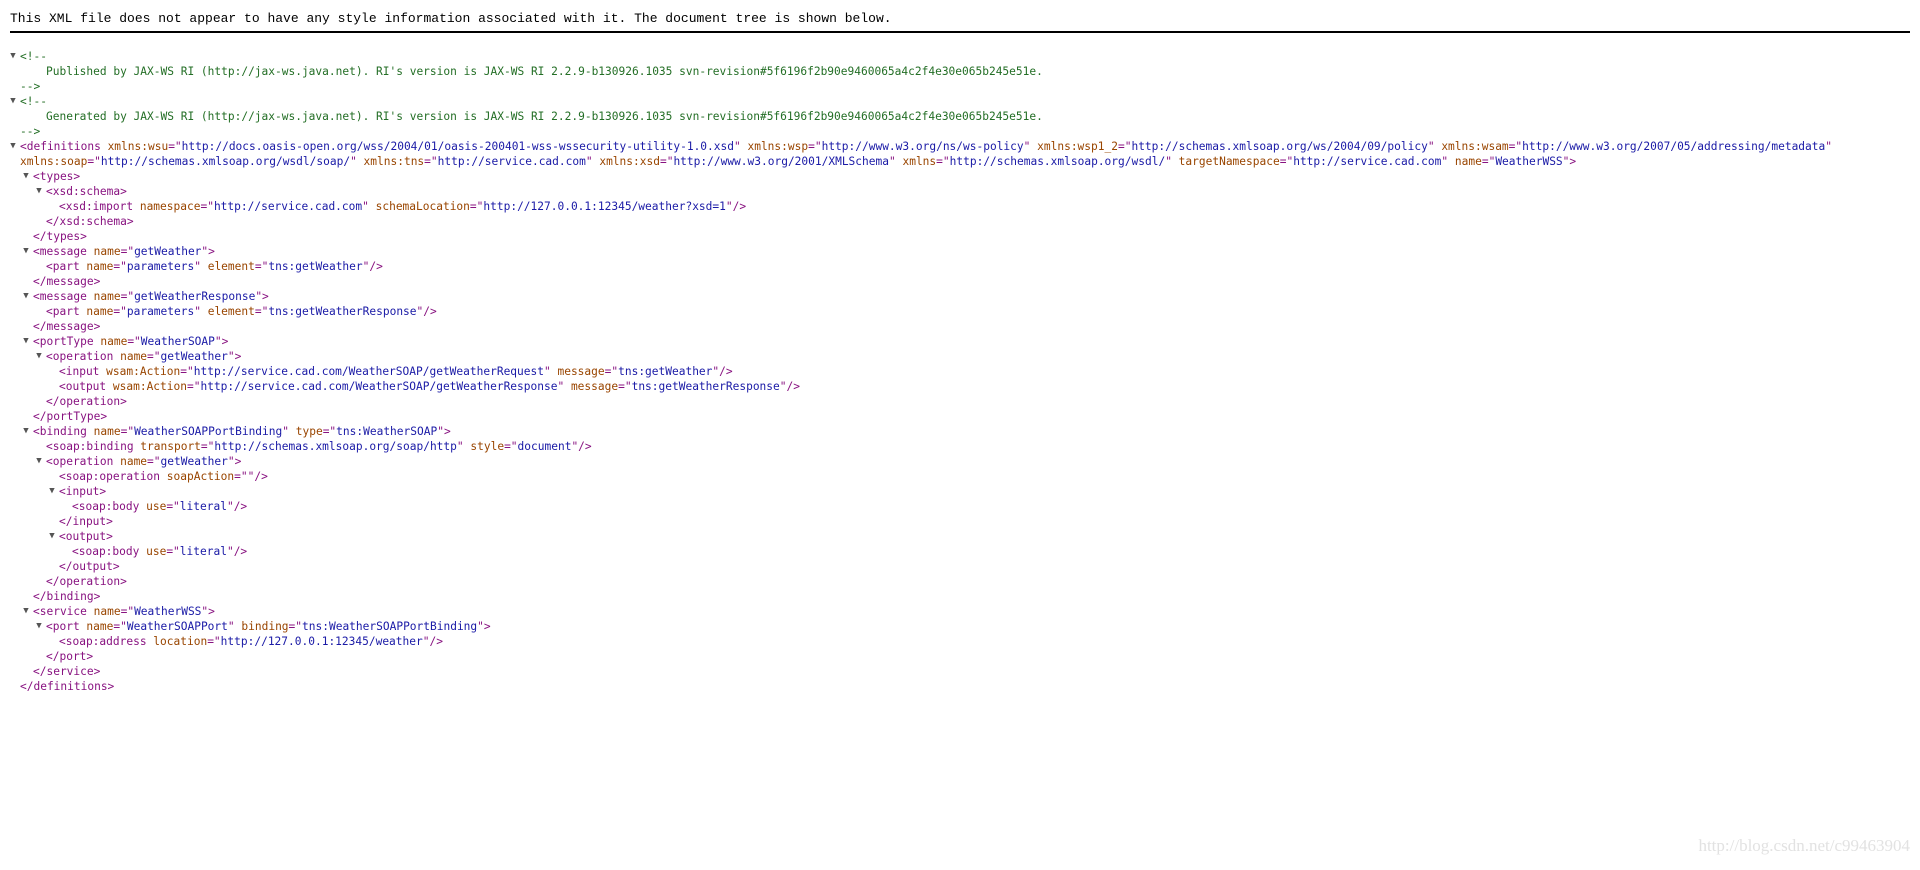 This screenshot has width=1920, height=870. Describe the element at coordinates (960, 296) in the screenshot. I see `xml-tree-line: ▼ <message name="getWeatherResponse">` at that location.